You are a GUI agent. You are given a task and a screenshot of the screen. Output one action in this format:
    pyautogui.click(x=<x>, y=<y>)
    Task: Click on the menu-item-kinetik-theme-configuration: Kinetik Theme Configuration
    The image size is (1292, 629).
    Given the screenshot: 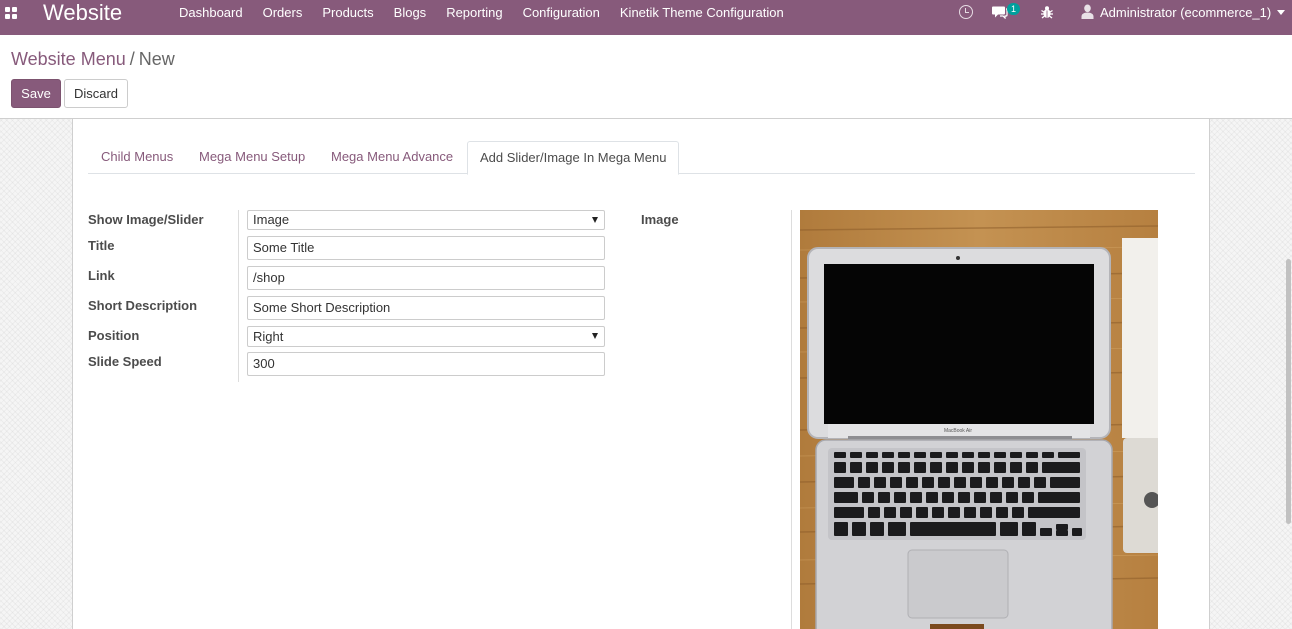 What is the action you would take?
    pyautogui.click(x=702, y=12)
    